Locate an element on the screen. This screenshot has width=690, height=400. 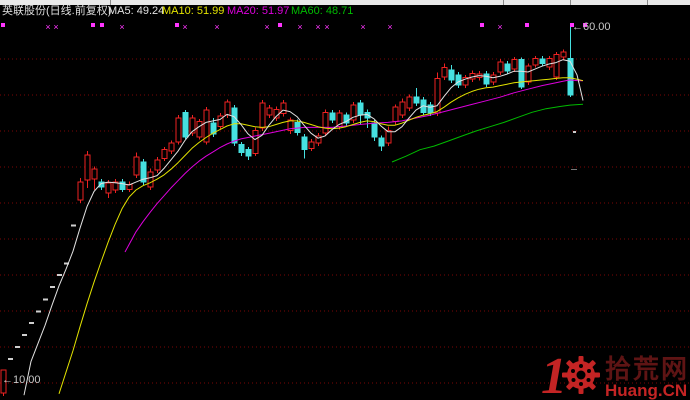
watermark-logo: 1 拾荒网 Huang.CN is located at coordinates (615, 375).